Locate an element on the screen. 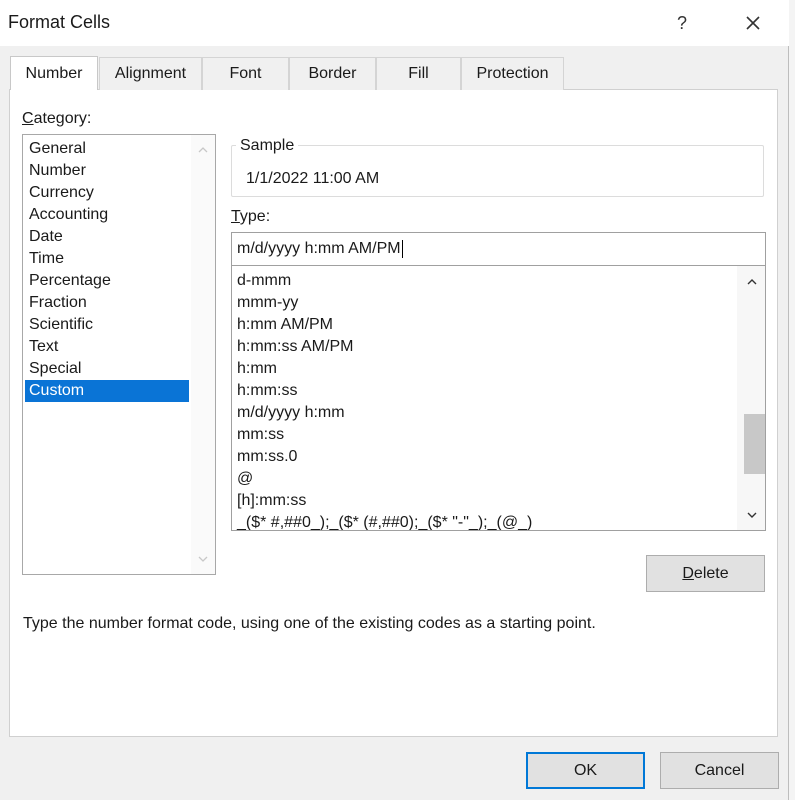  tab-fill: Fill is located at coordinates (418, 73).